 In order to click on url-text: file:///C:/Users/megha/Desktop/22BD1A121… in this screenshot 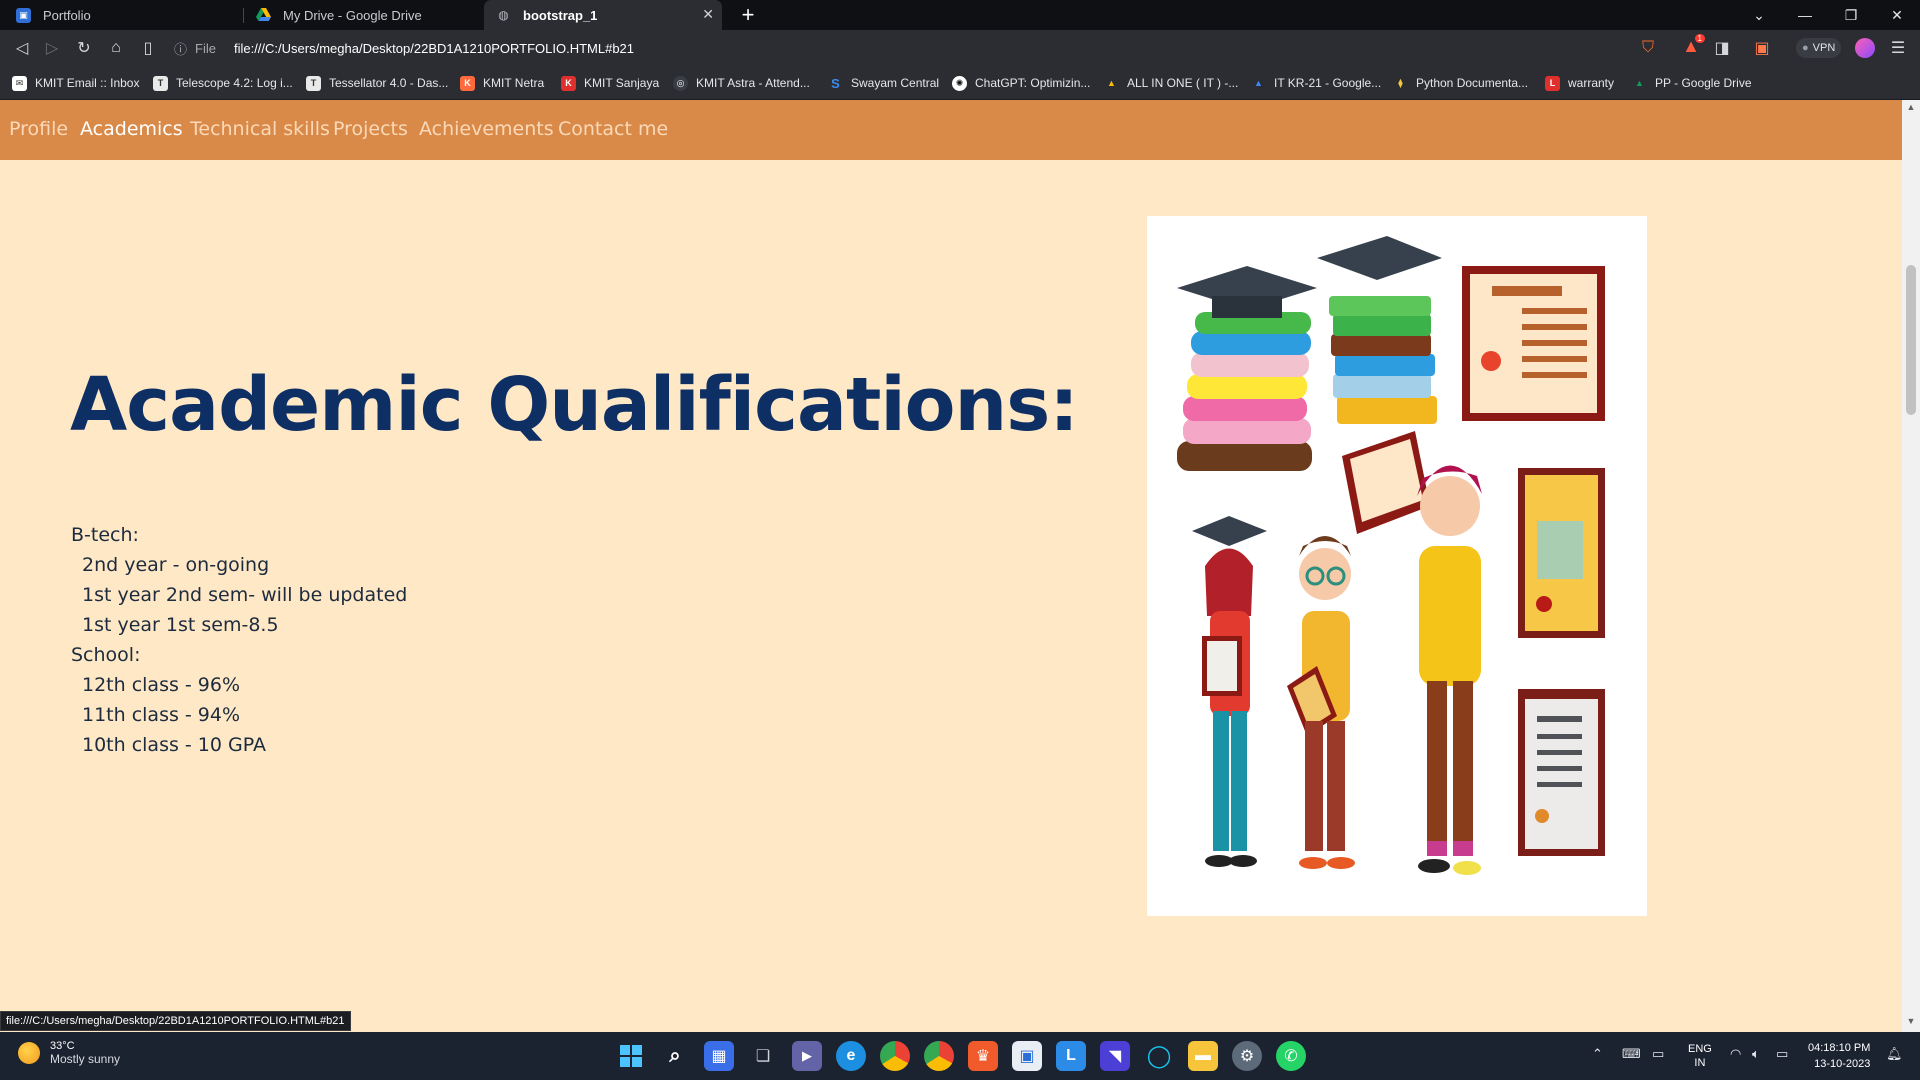, I will do `click(434, 48)`.